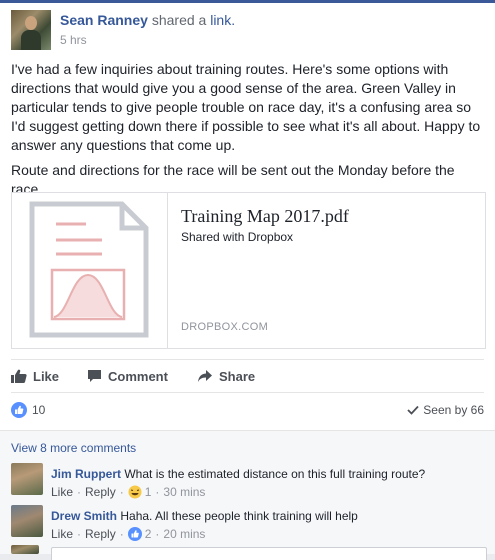 Image resolution: width=495 pixels, height=560 pixels. What do you see at coordinates (19, 376) in the screenshot?
I see `thumbs-up-icon` at bounding box center [19, 376].